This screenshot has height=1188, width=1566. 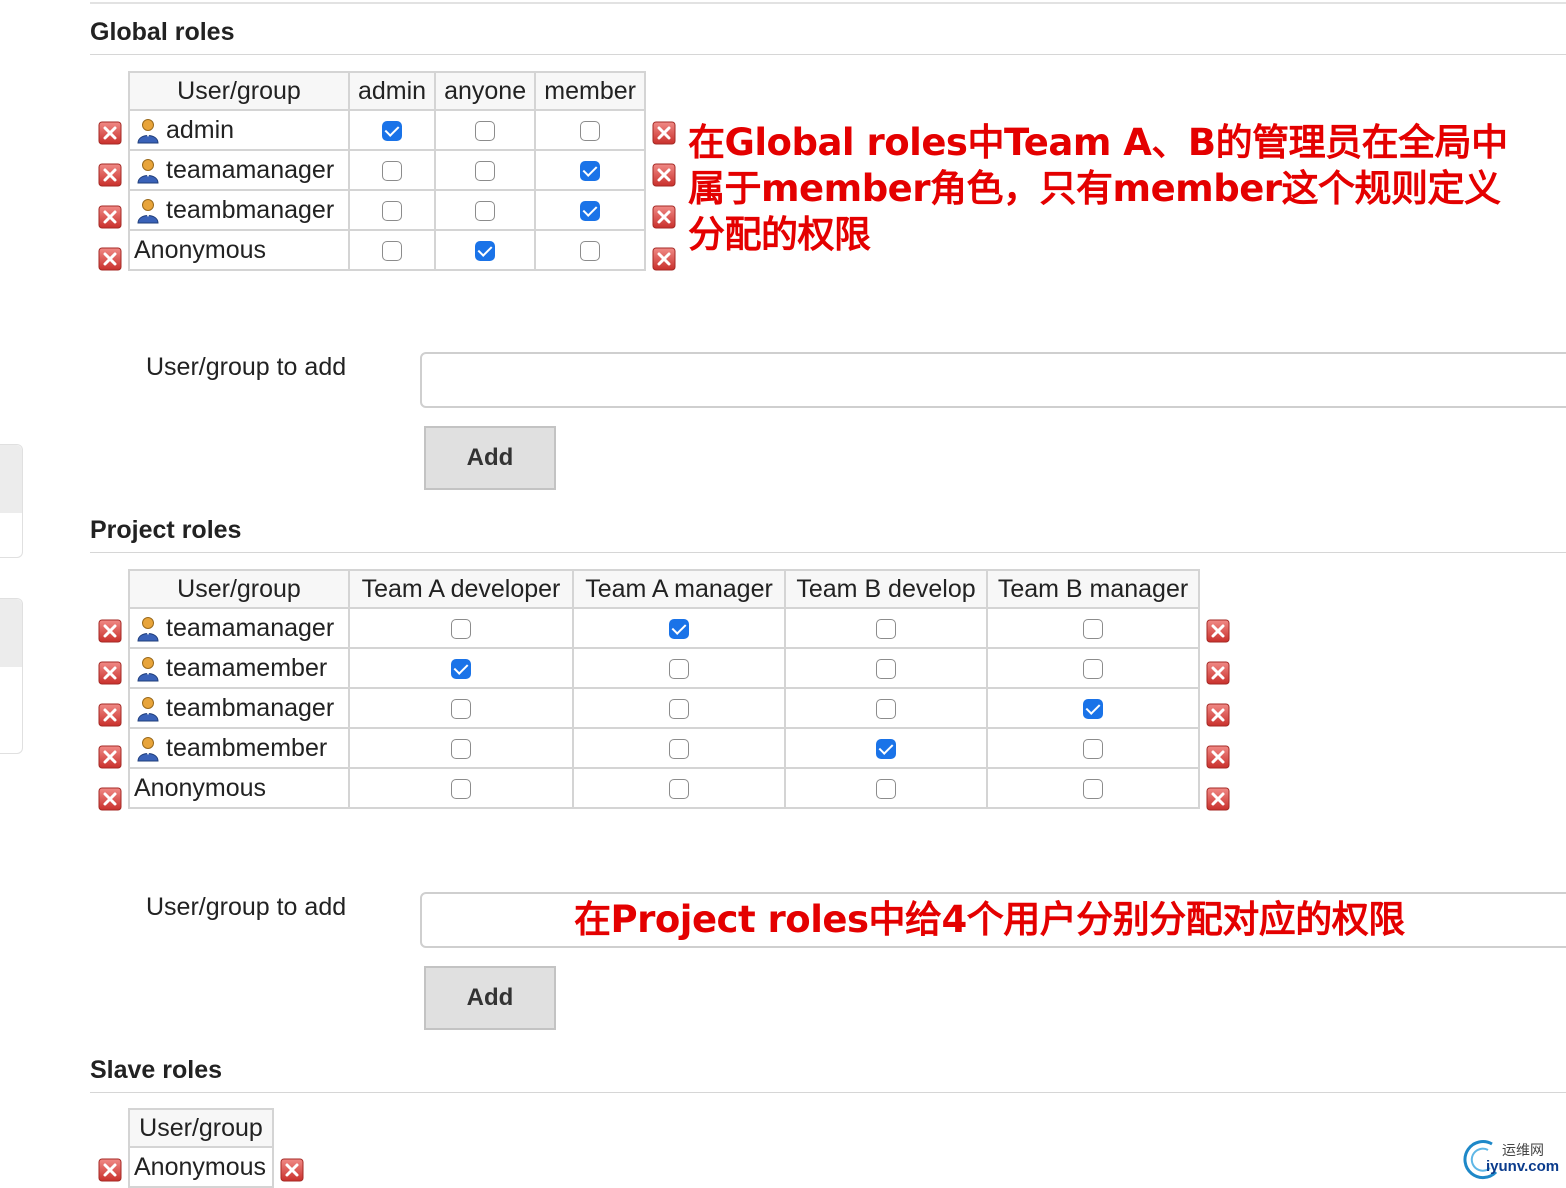 What do you see at coordinates (664, 668) in the screenshot?
I see `table-row: teamamember` at bounding box center [664, 668].